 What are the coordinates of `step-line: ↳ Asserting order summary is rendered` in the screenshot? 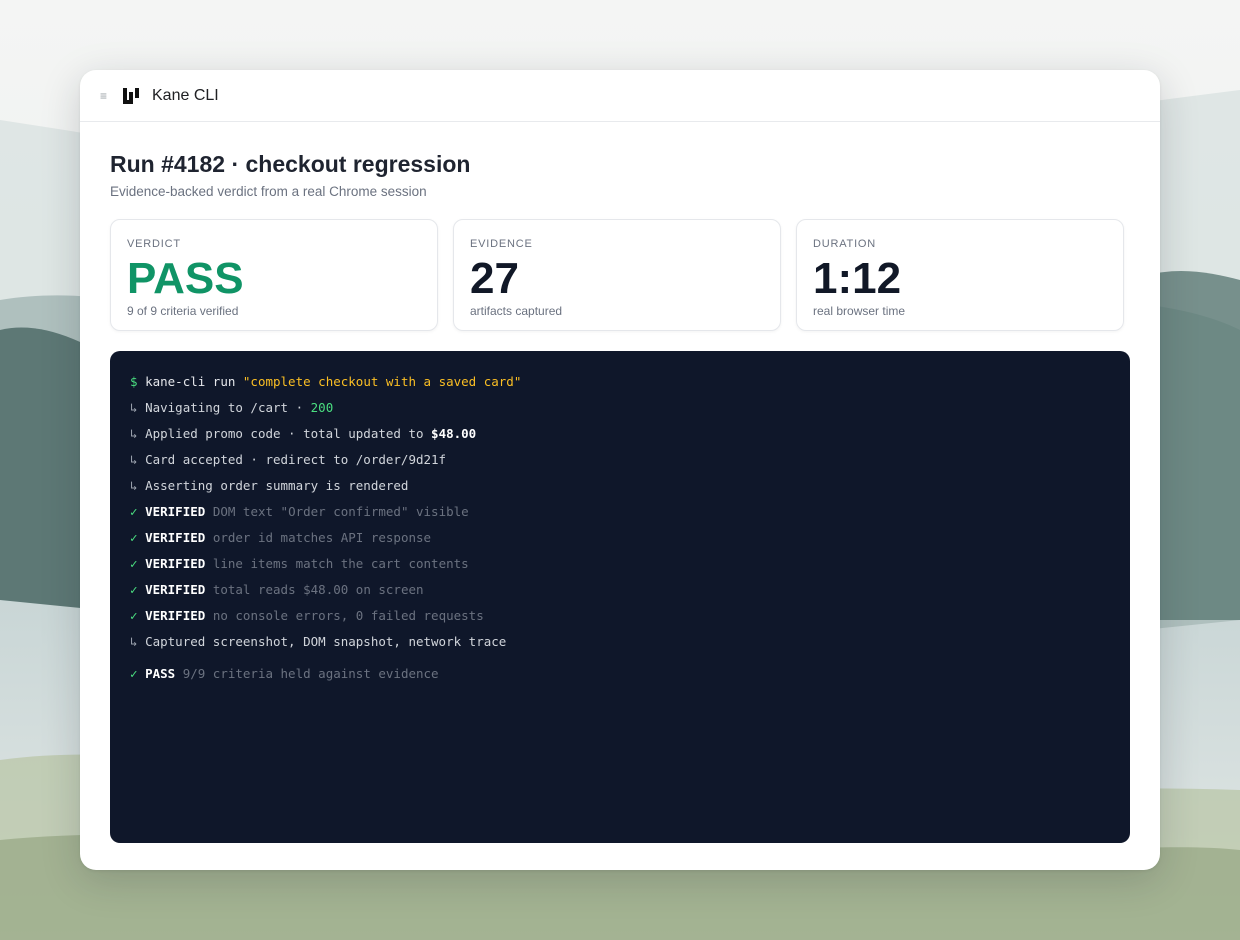 It's located at (620, 490).